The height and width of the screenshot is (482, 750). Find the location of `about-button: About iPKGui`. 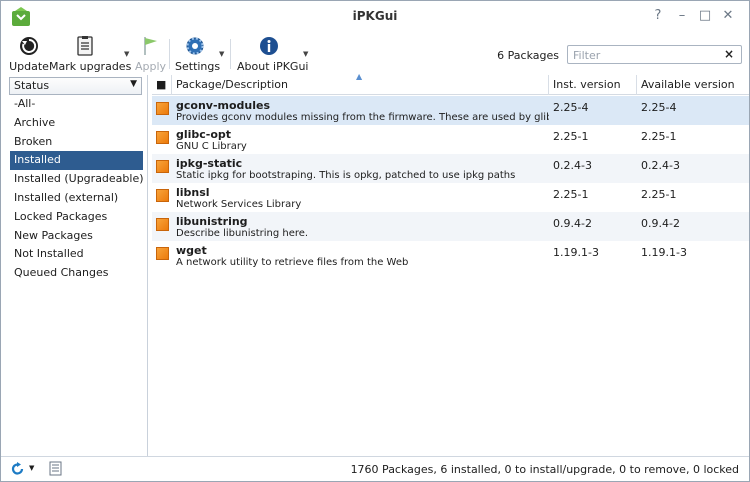

about-button: About iPKGui is located at coordinates (273, 54).